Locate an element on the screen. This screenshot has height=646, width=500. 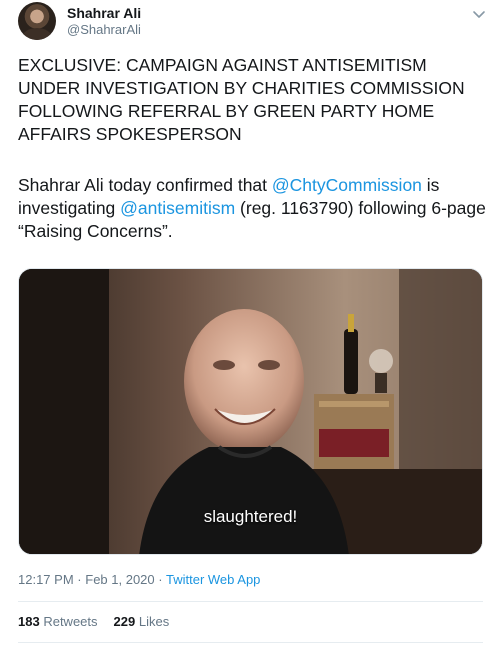
author-handle: @ShahrarAli is located at coordinates (104, 29).